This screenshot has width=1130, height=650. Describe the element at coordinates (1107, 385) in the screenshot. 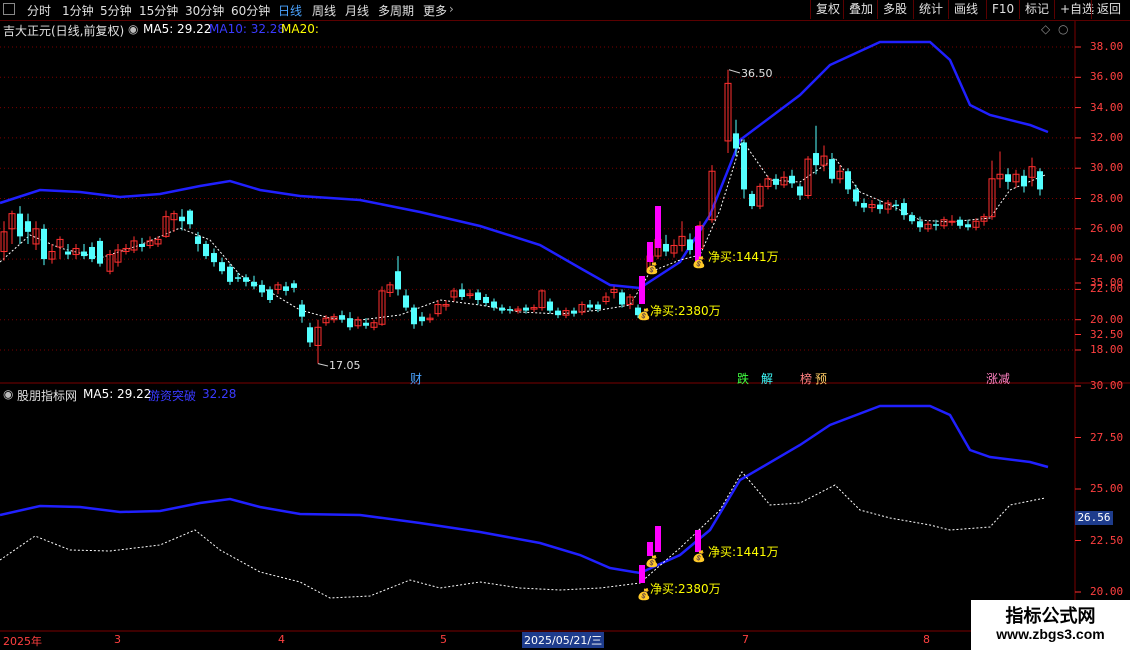

I see `value-tick-label: 30.00` at that location.